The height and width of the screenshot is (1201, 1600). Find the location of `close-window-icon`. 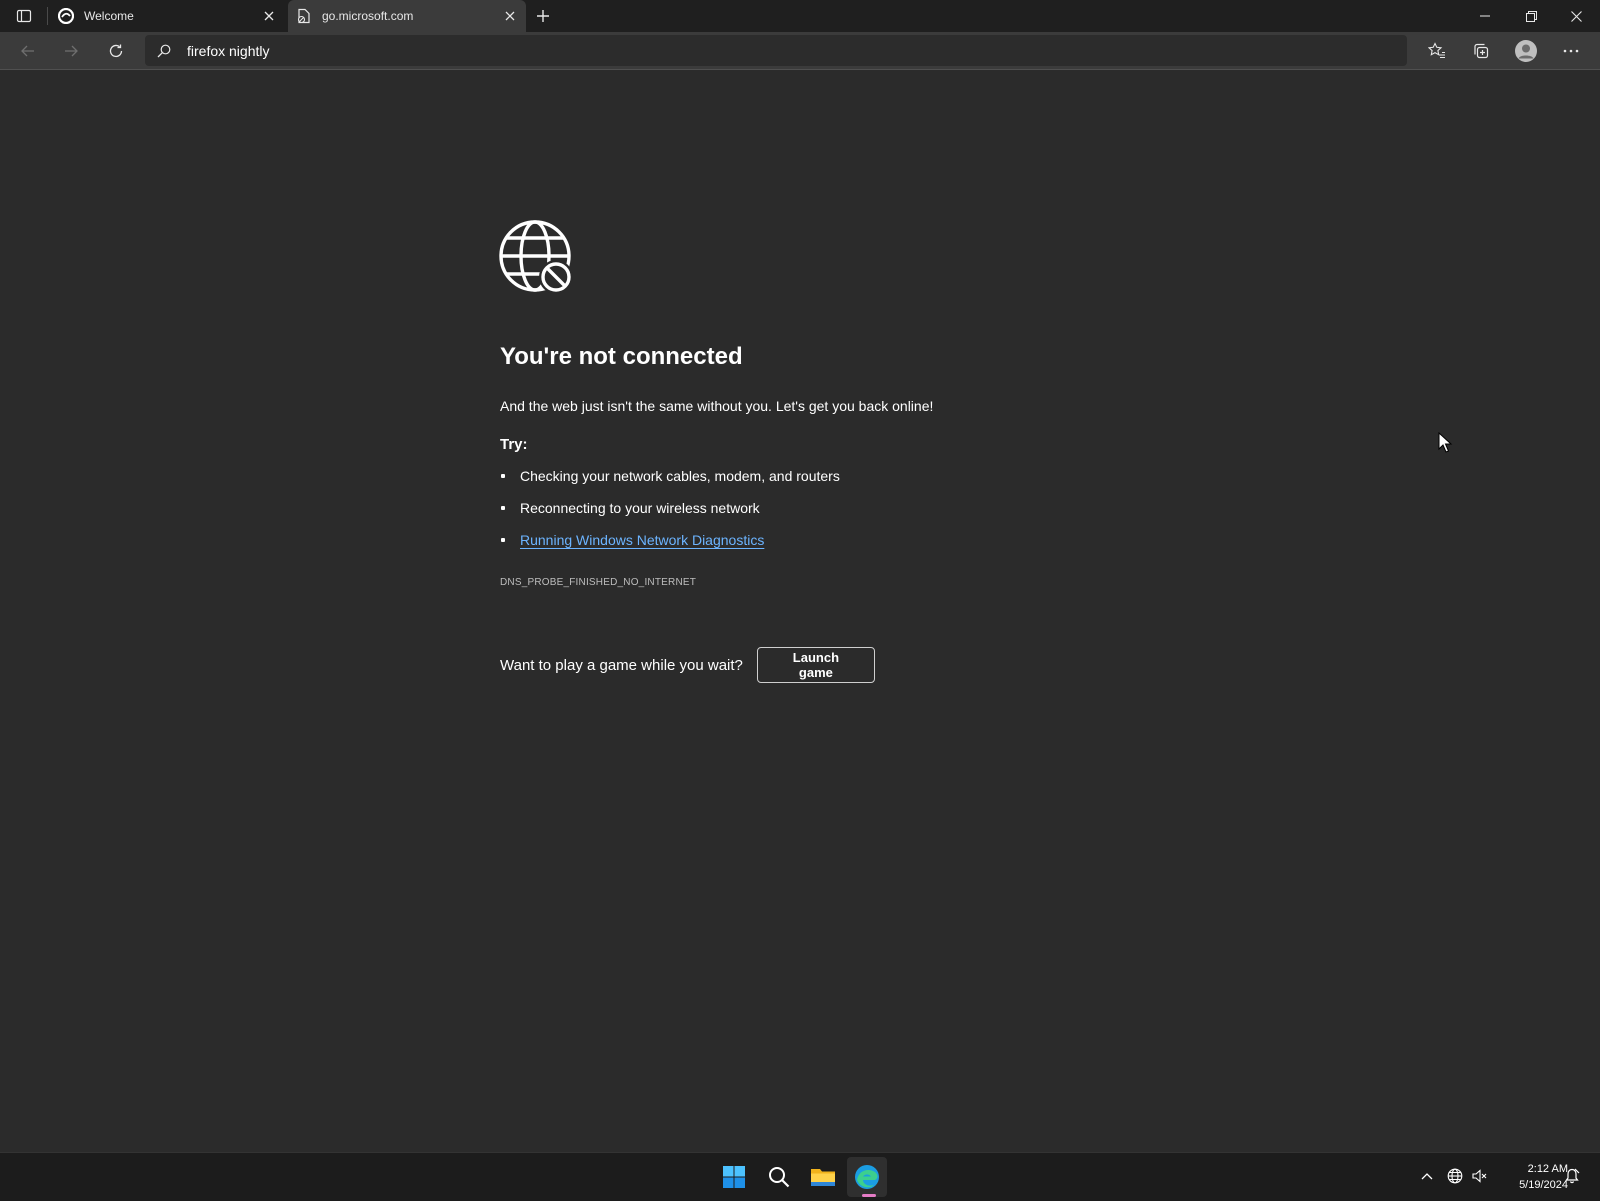

close-window-icon is located at coordinates (1576, 16).